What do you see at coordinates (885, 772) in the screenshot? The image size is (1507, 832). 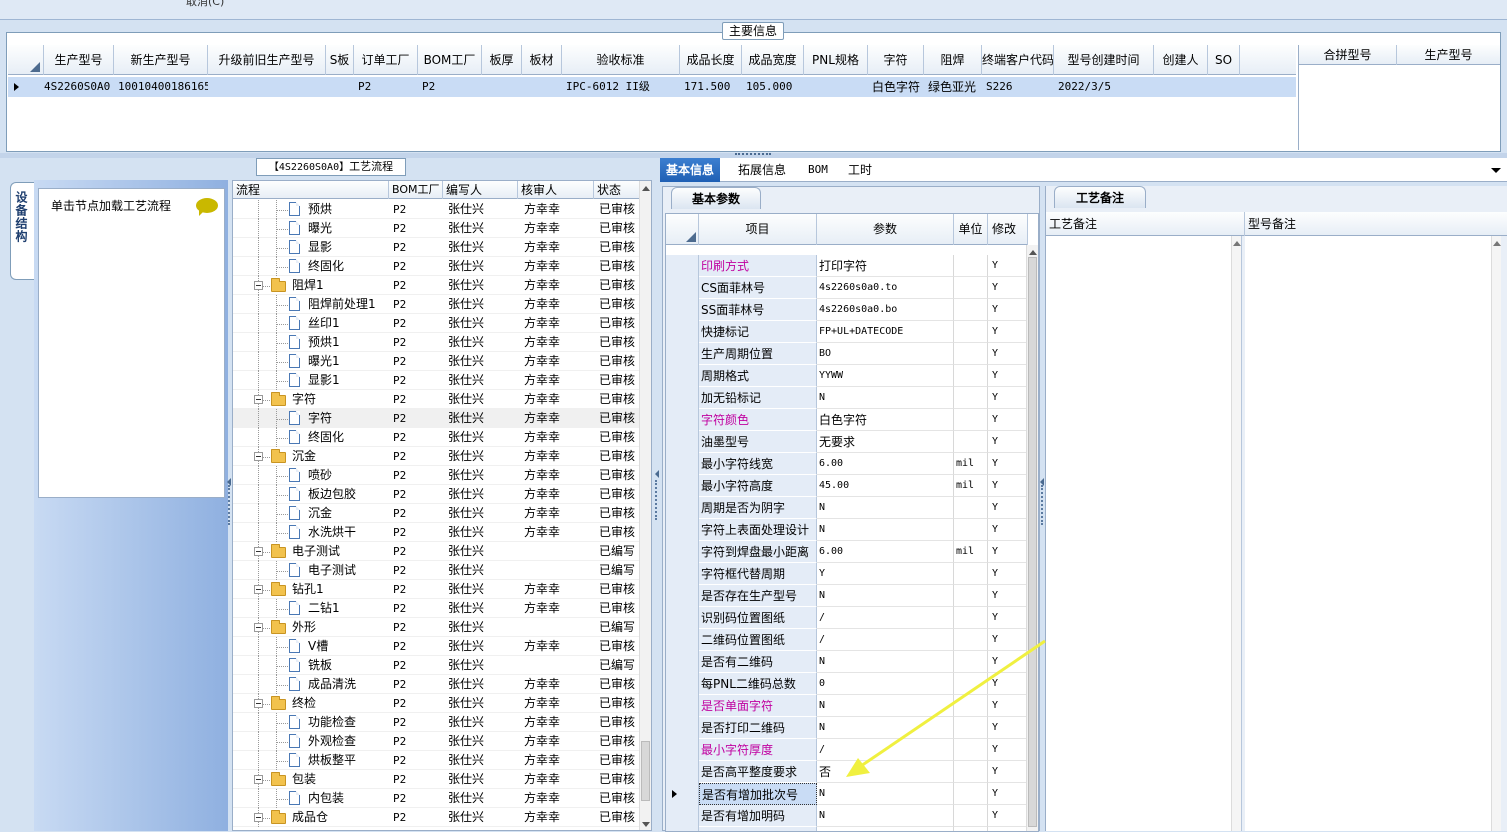 I see `param-value: 否` at bounding box center [885, 772].